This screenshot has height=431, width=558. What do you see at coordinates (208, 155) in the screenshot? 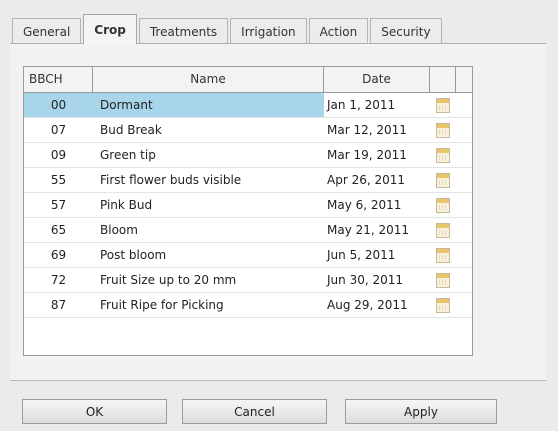
I see `stage-name-cell: Green tip` at bounding box center [208, 155].